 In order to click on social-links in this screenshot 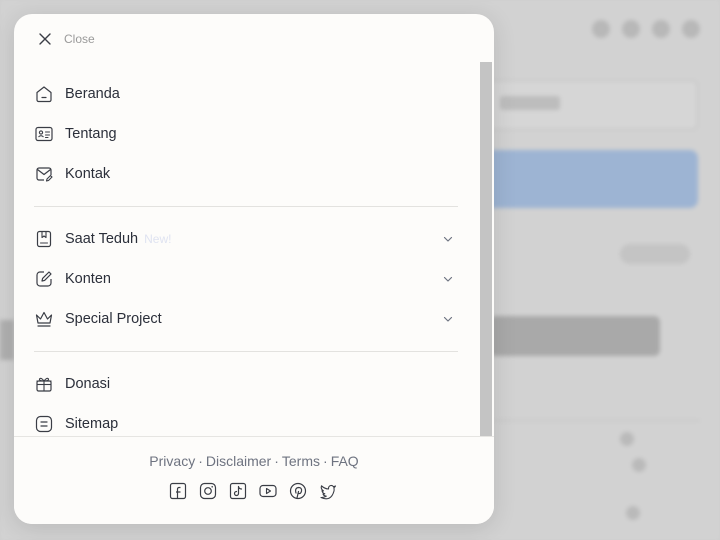, I will do `click(253, 491)`.